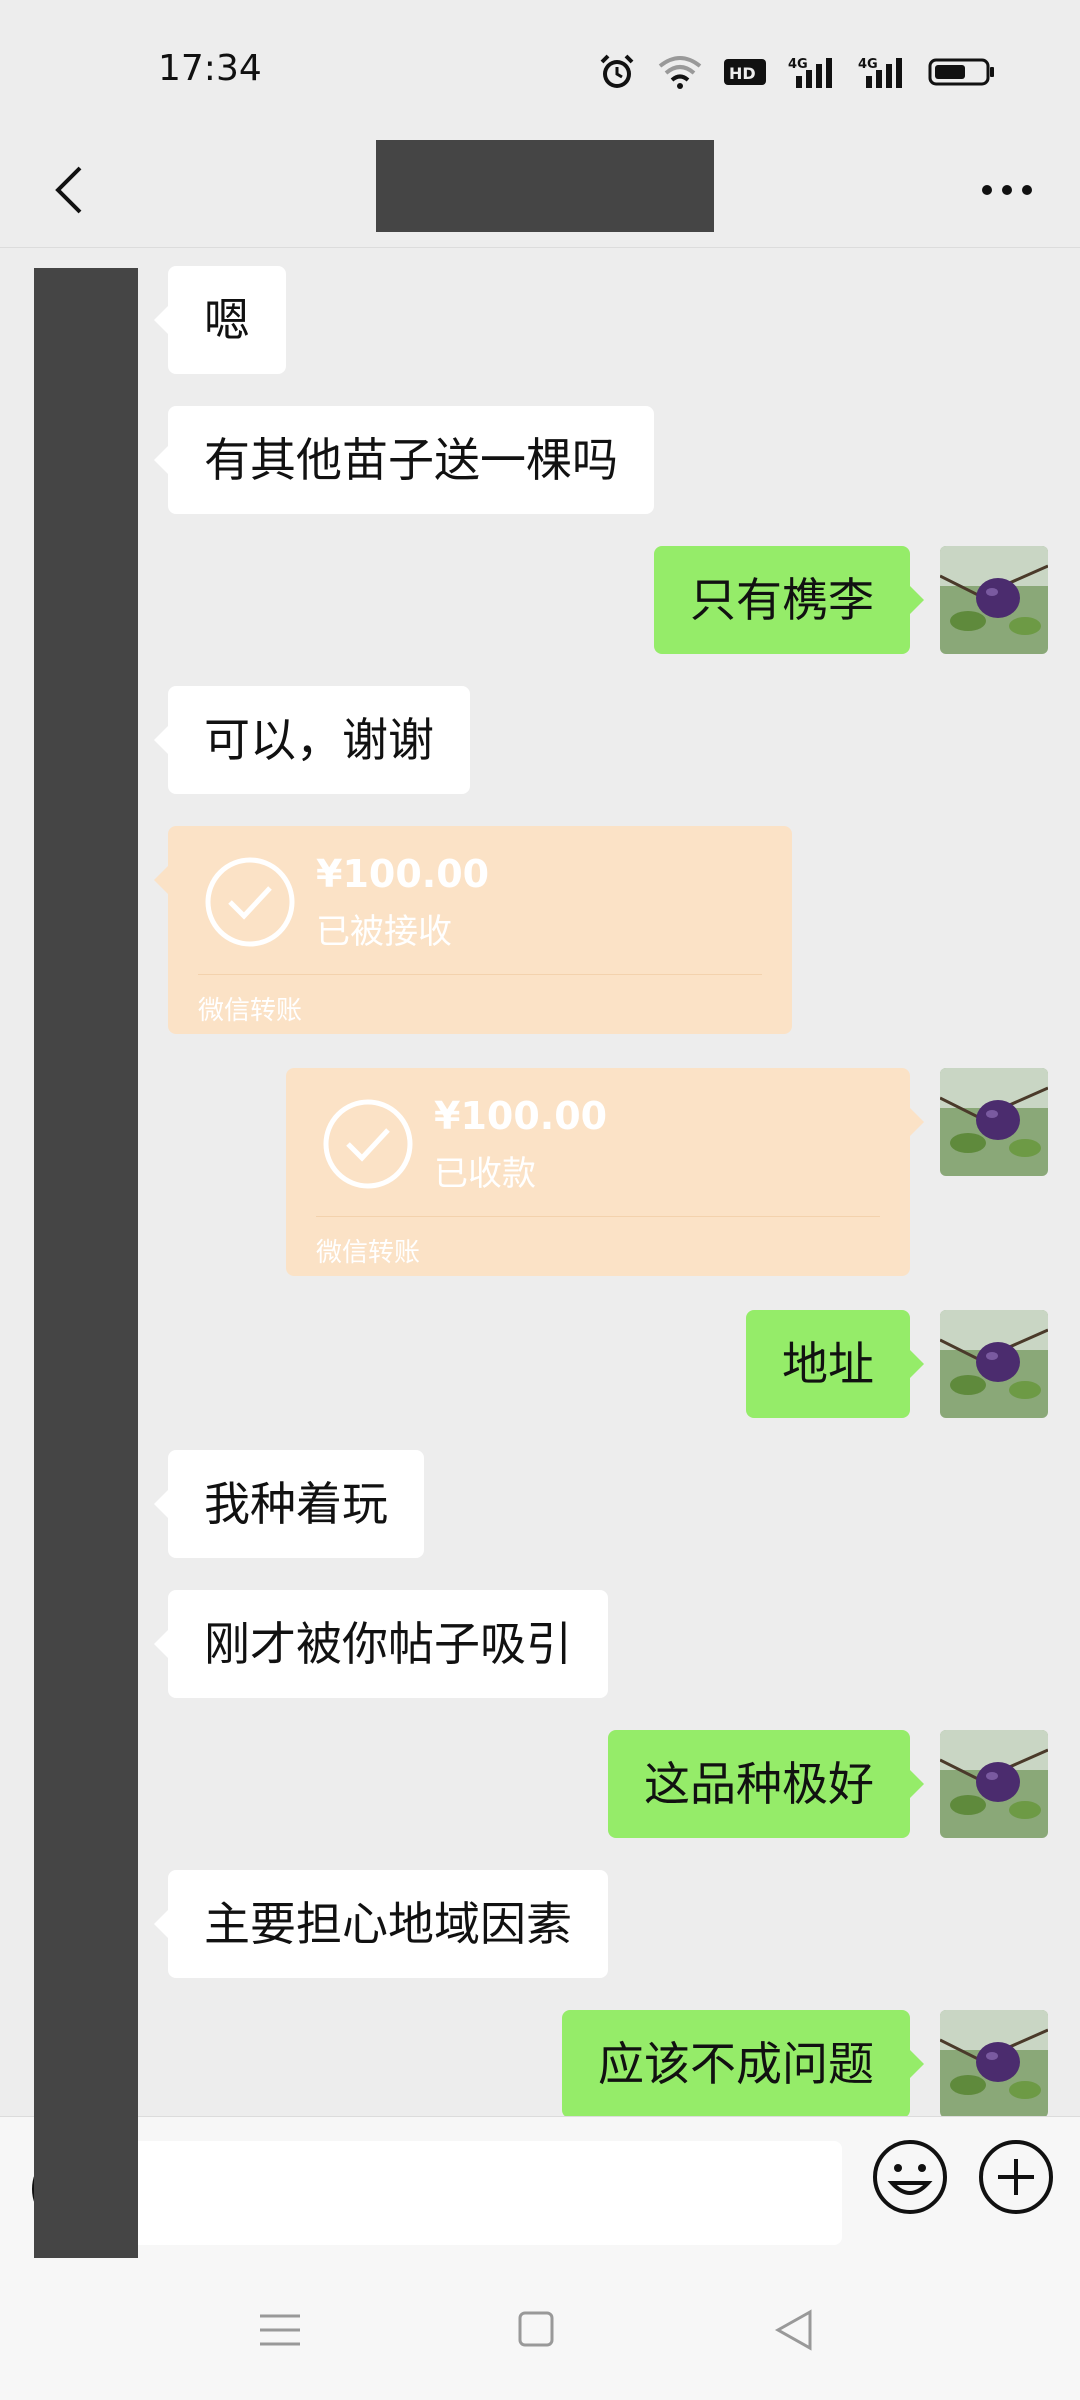 This screenshot has height=2400, width=1080. Describe the element at coordinates (794, 2330) in the screenshot. I see `back-triangle-icon` at that location.